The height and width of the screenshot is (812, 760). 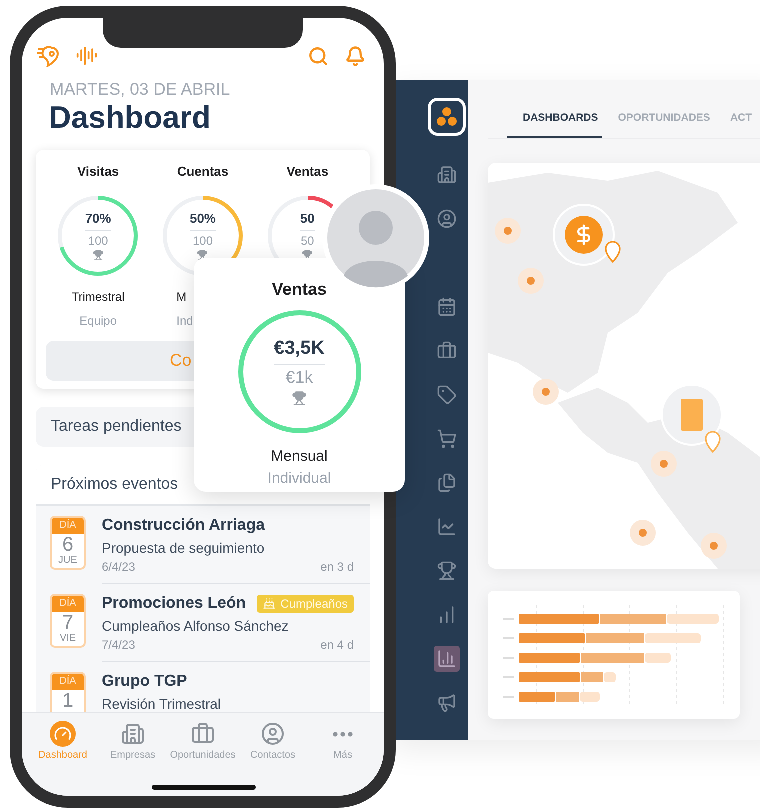 I want to click on event-countdown: en 3 d, so click(x=337, y=566).